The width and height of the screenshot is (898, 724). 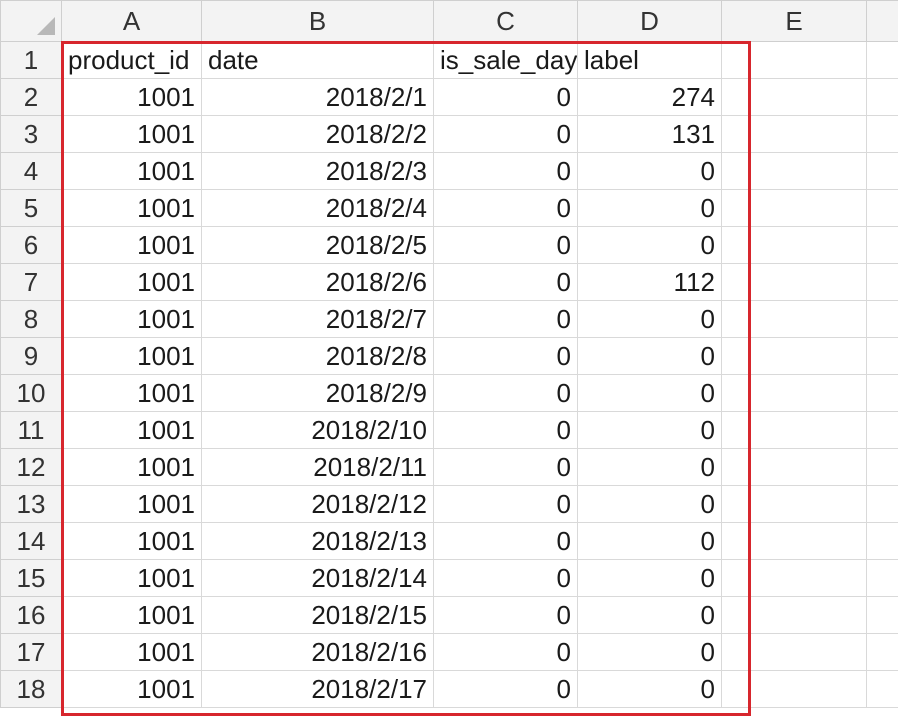 I want to click on row-header: 3, so click(x=31, y=134).